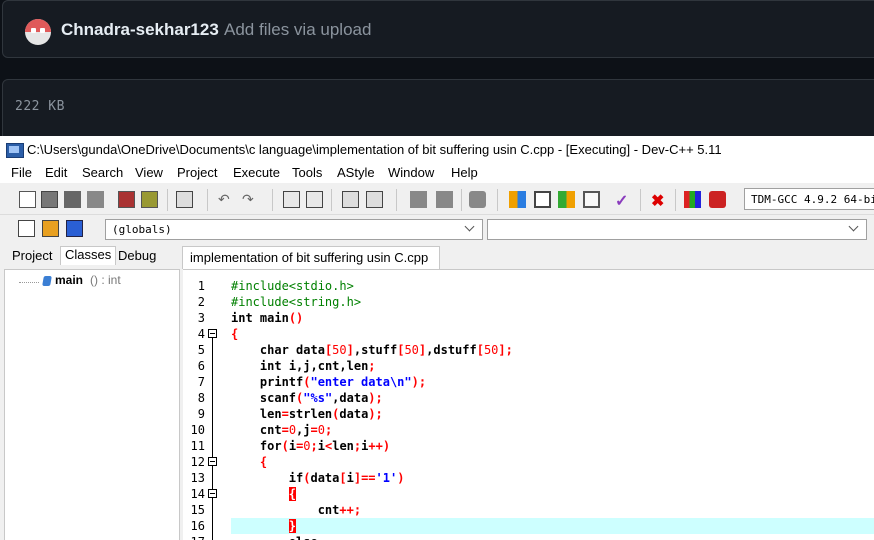  Describe the element at coordinates (290, 414) in the screenshot. I see `code-line: 9 len=strlen(data);` at that location.